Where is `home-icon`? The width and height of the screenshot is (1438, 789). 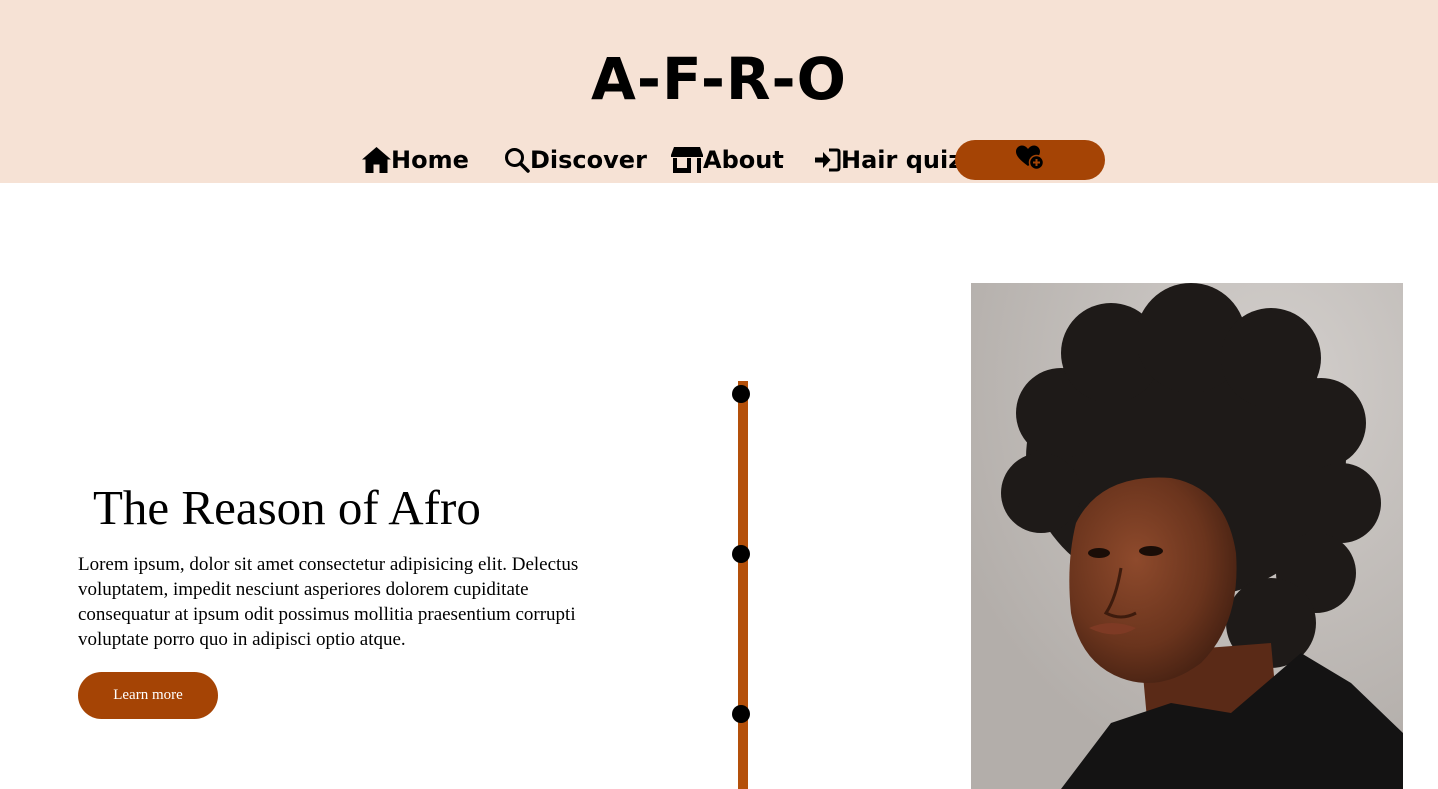 home-icon is located at coordinates (376, 160).